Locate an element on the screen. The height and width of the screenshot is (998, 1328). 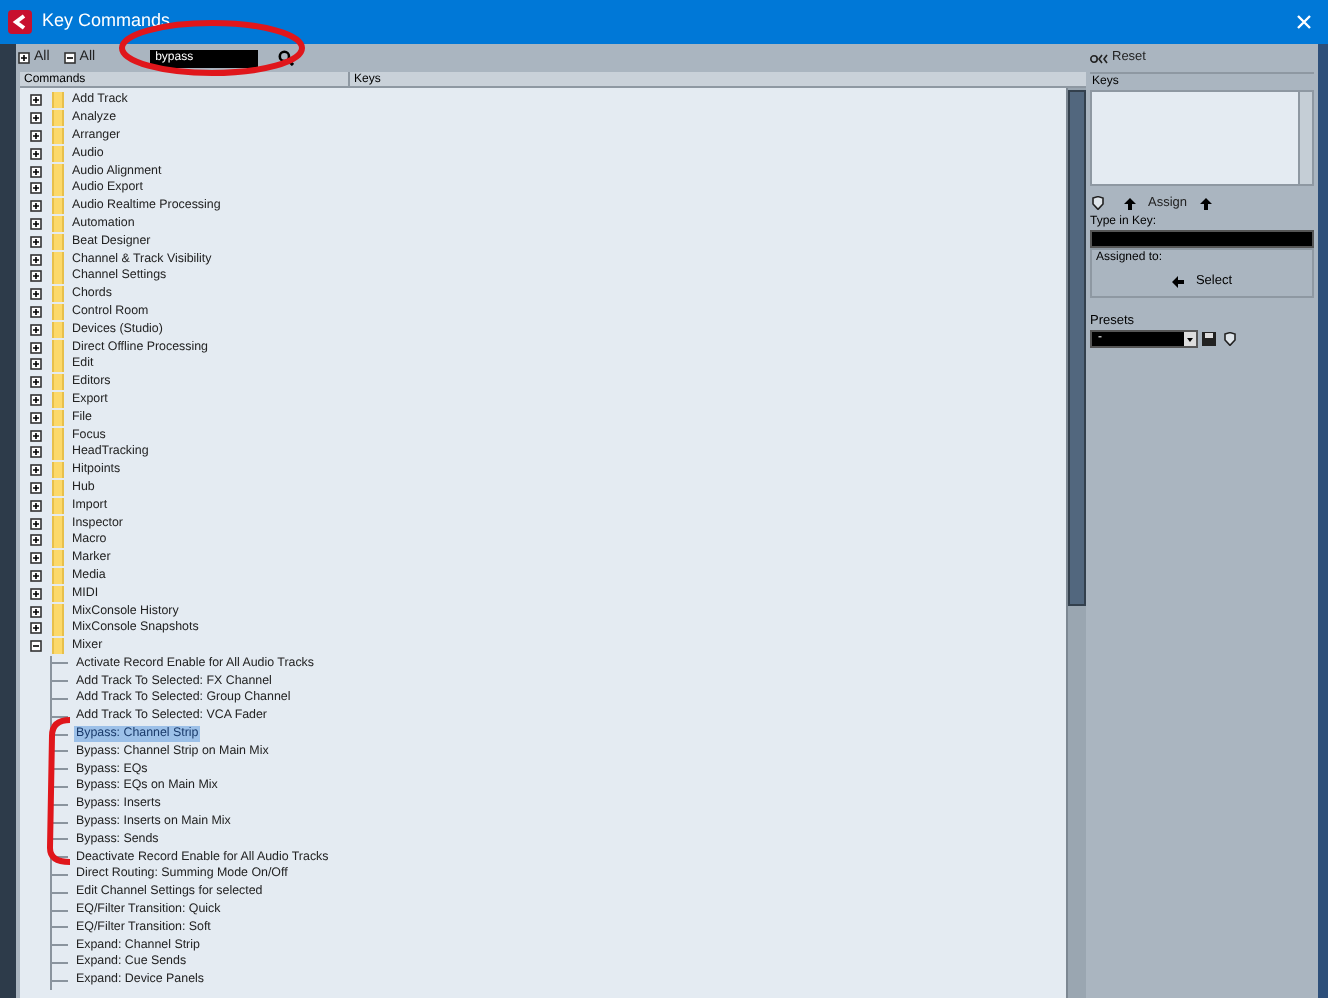
window-title: Key Commands is located at coordinates (106, 21).